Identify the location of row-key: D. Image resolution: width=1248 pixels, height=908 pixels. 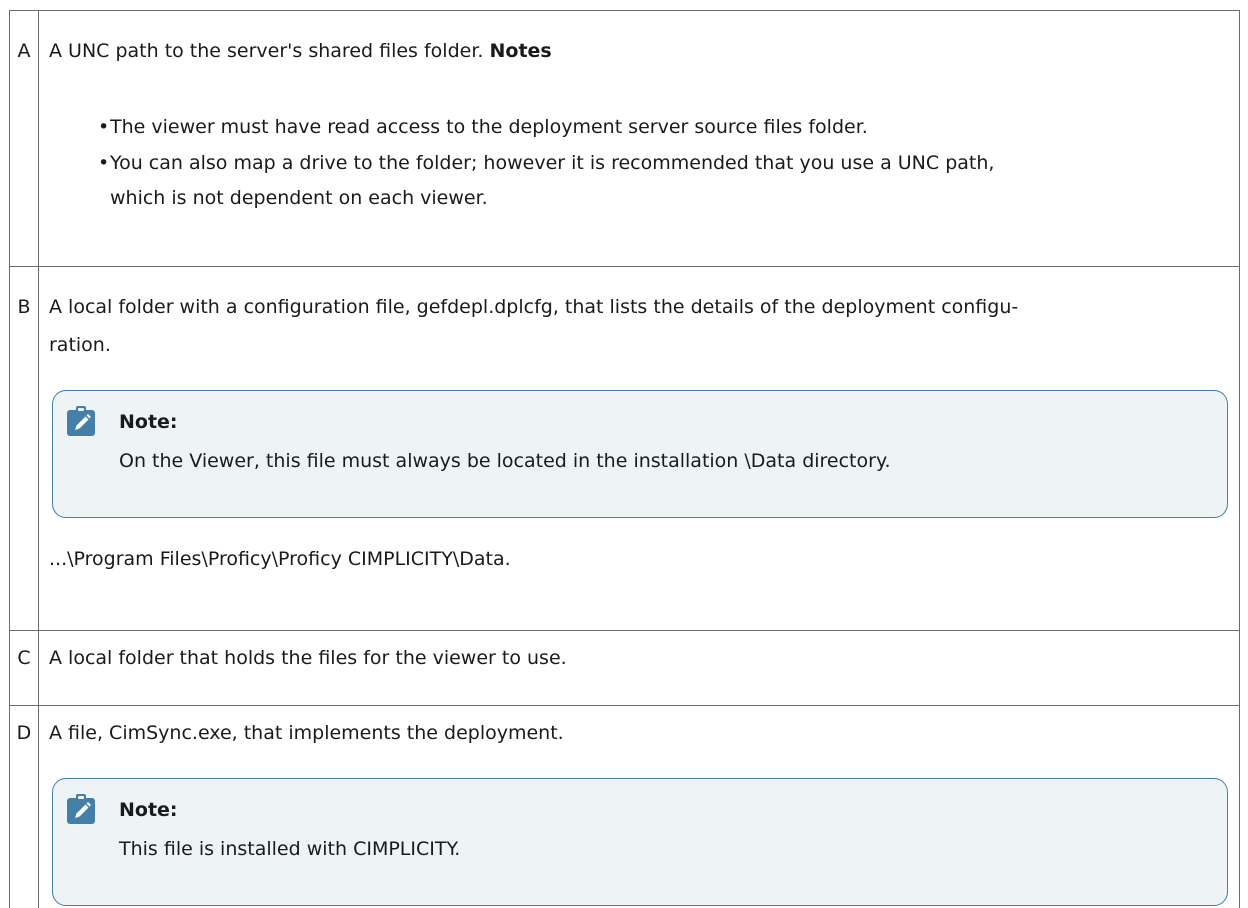
(24, 807).